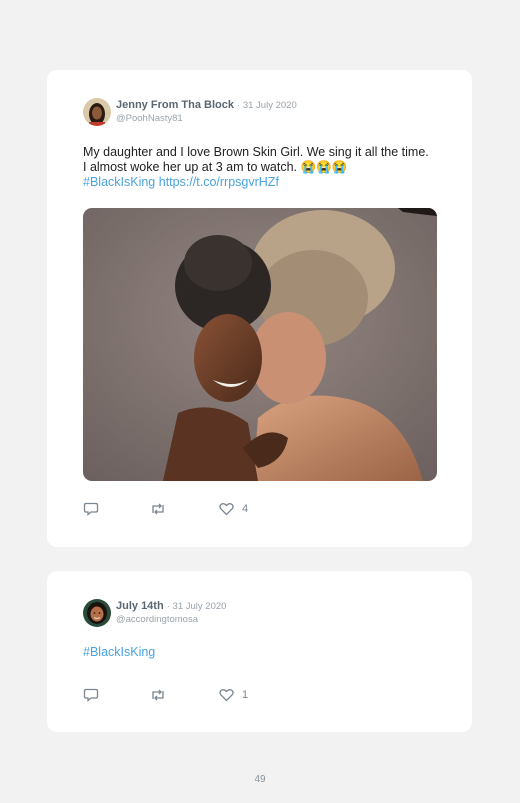 This screenshot has height=803, width=520. What do you see at coordinates (219, 182) in the screenshot?
I see `url-link: https://t.co/rrpsgvrHZf` at bounding box center [219, 182].